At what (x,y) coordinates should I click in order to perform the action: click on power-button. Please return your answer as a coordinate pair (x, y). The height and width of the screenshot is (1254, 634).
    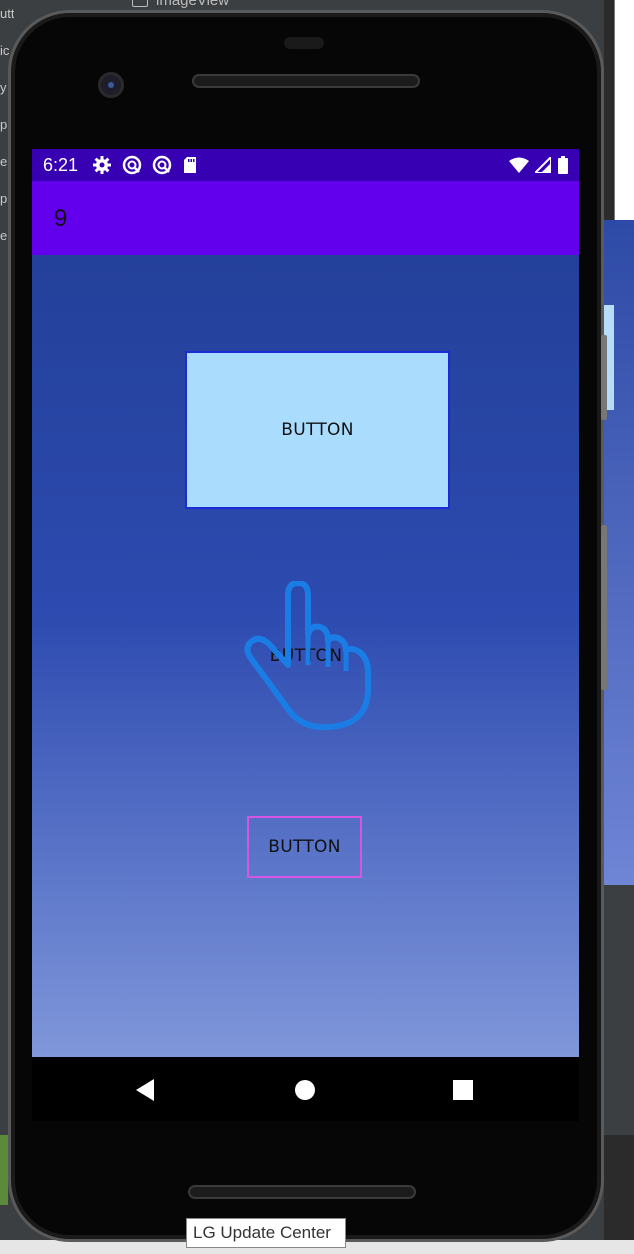
    Looking at the image, I should click on (604, 377).